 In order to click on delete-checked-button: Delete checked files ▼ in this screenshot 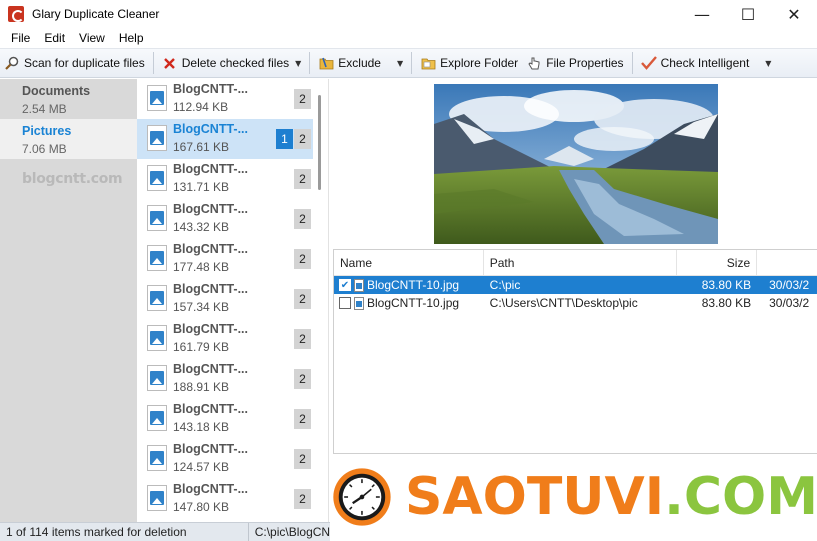, I will do `click(232, 63)`.